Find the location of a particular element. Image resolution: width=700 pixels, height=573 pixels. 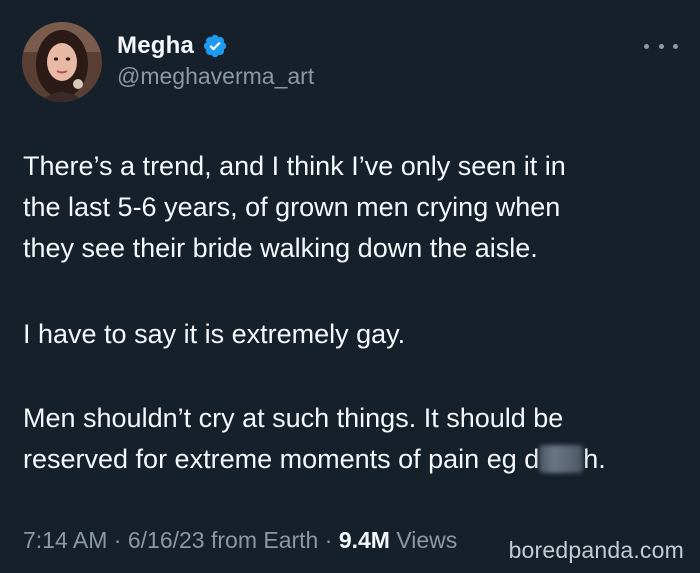

more-options-icon is located at coordinates (661, 46).